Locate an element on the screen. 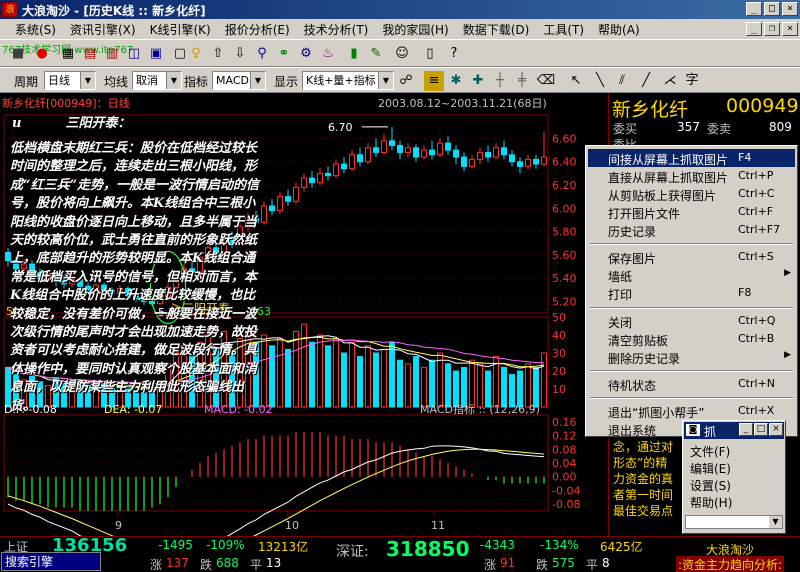  period-select: 日线 ▼ is located at coordinates (70, 80).